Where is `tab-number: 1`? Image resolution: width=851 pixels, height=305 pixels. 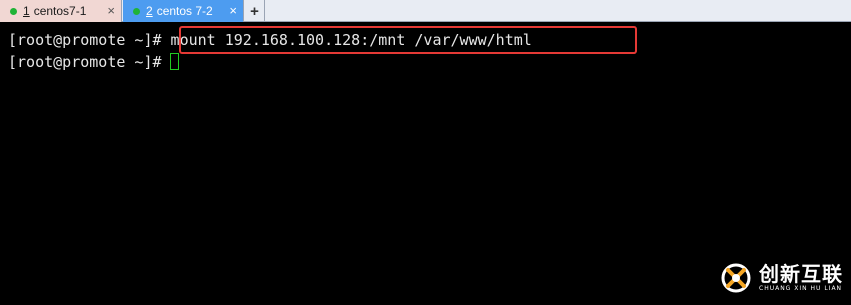 tab-number: 1 is located at coordinates (26, 11).